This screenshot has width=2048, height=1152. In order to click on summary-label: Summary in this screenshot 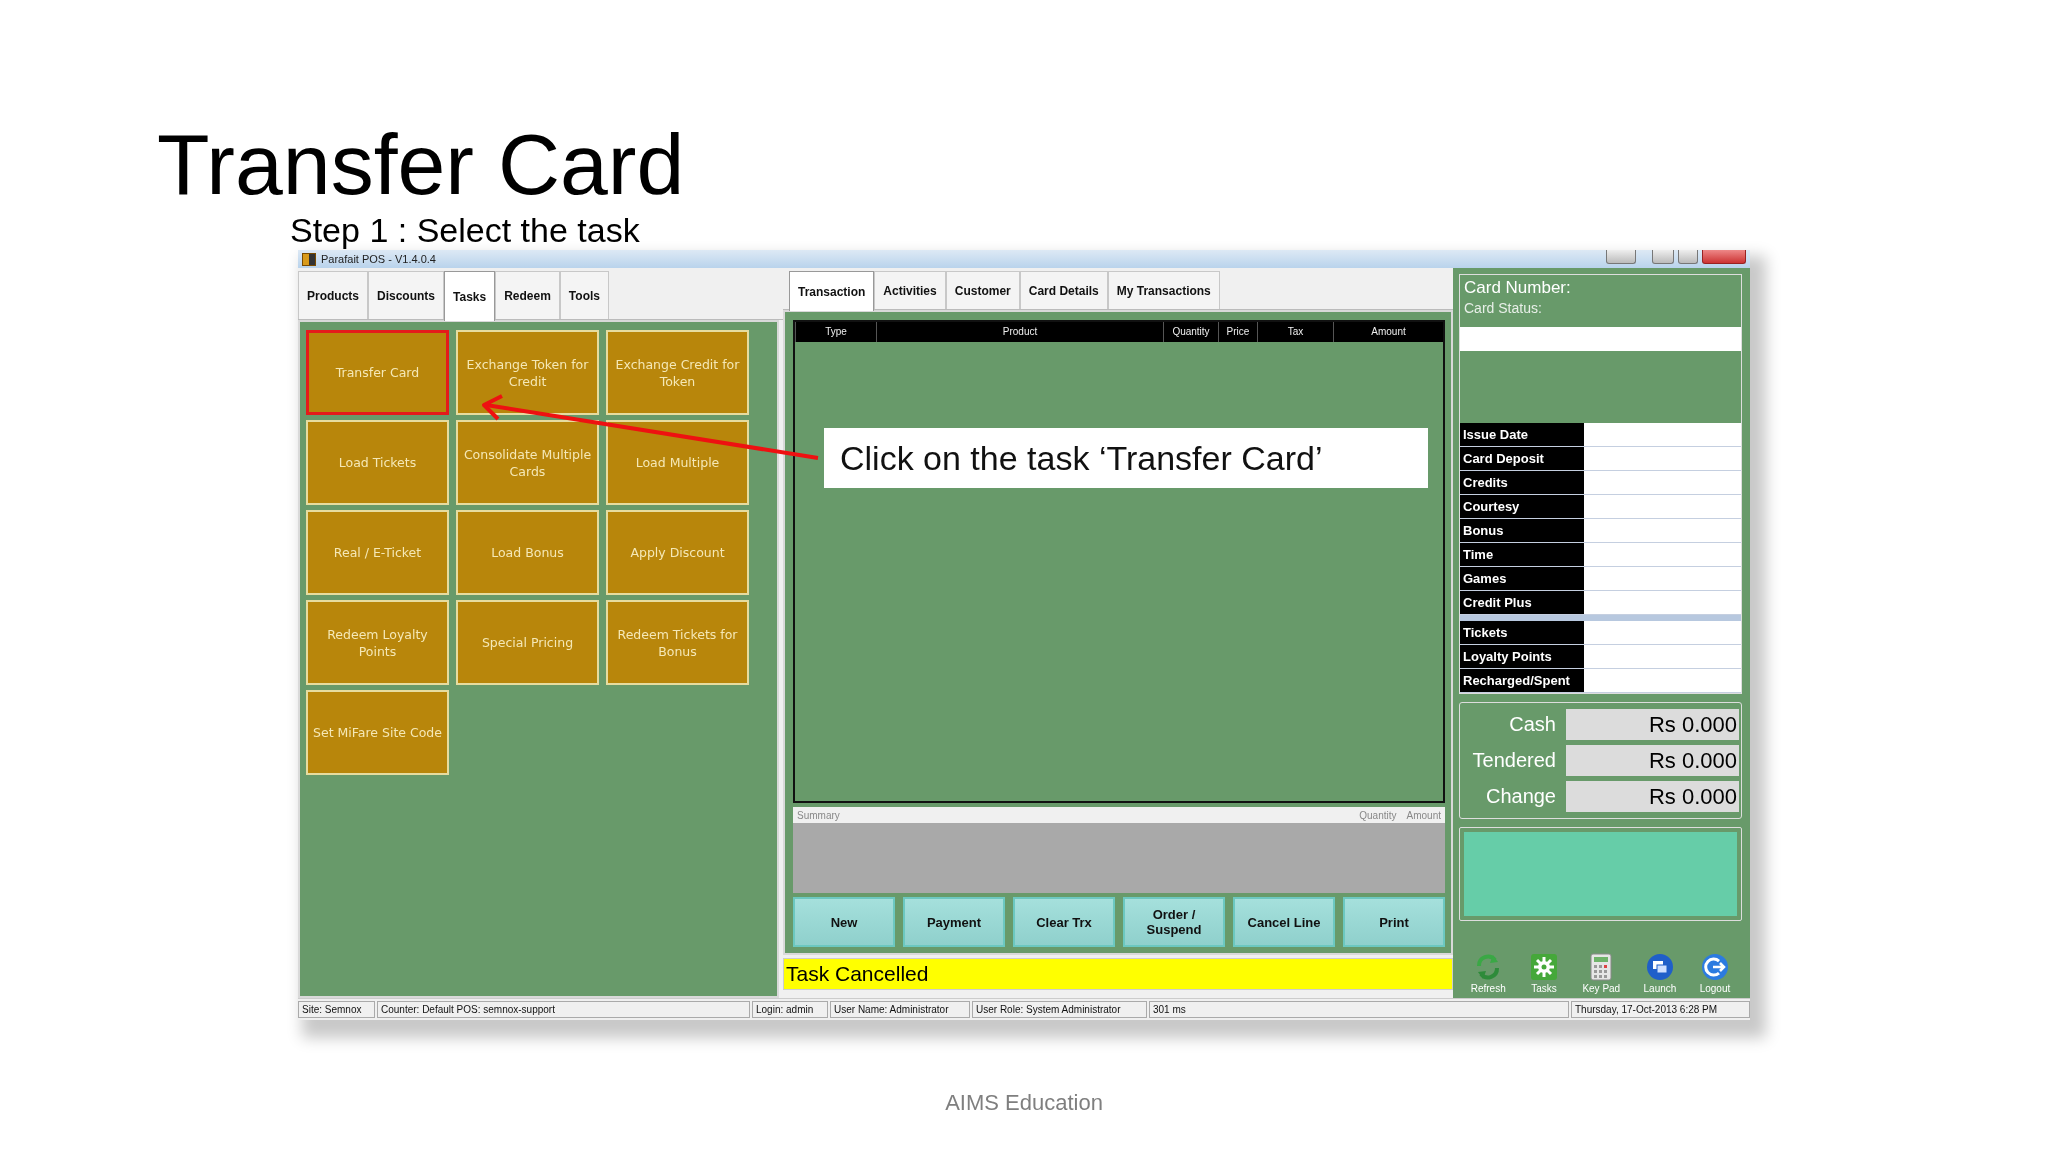, I will do `click(818, 815)`.